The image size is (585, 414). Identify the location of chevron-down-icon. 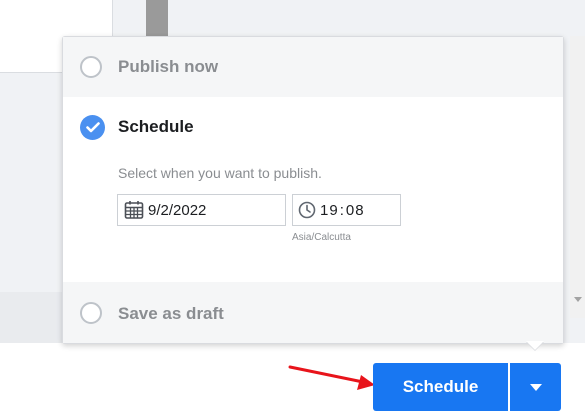
(535, 387).